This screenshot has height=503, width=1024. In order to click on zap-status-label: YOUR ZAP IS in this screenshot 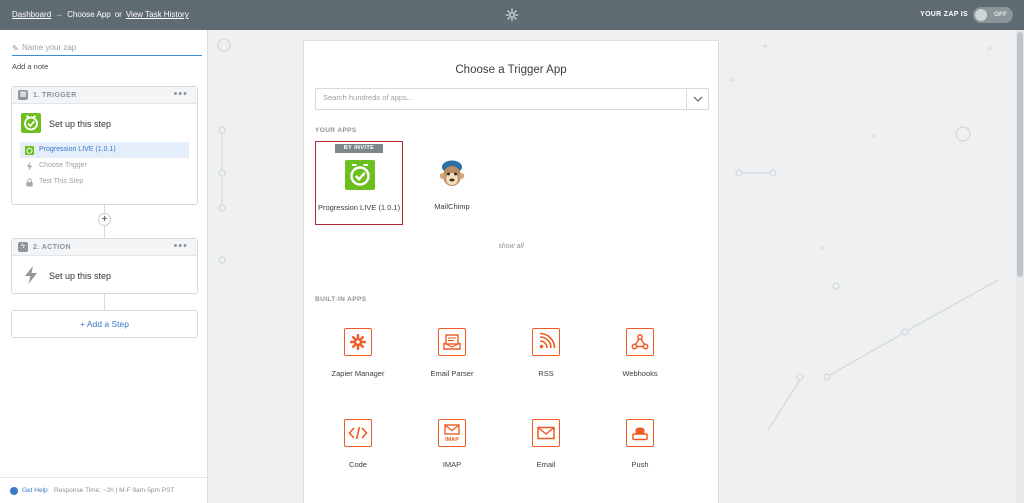, I will do `click(944, 14)`.